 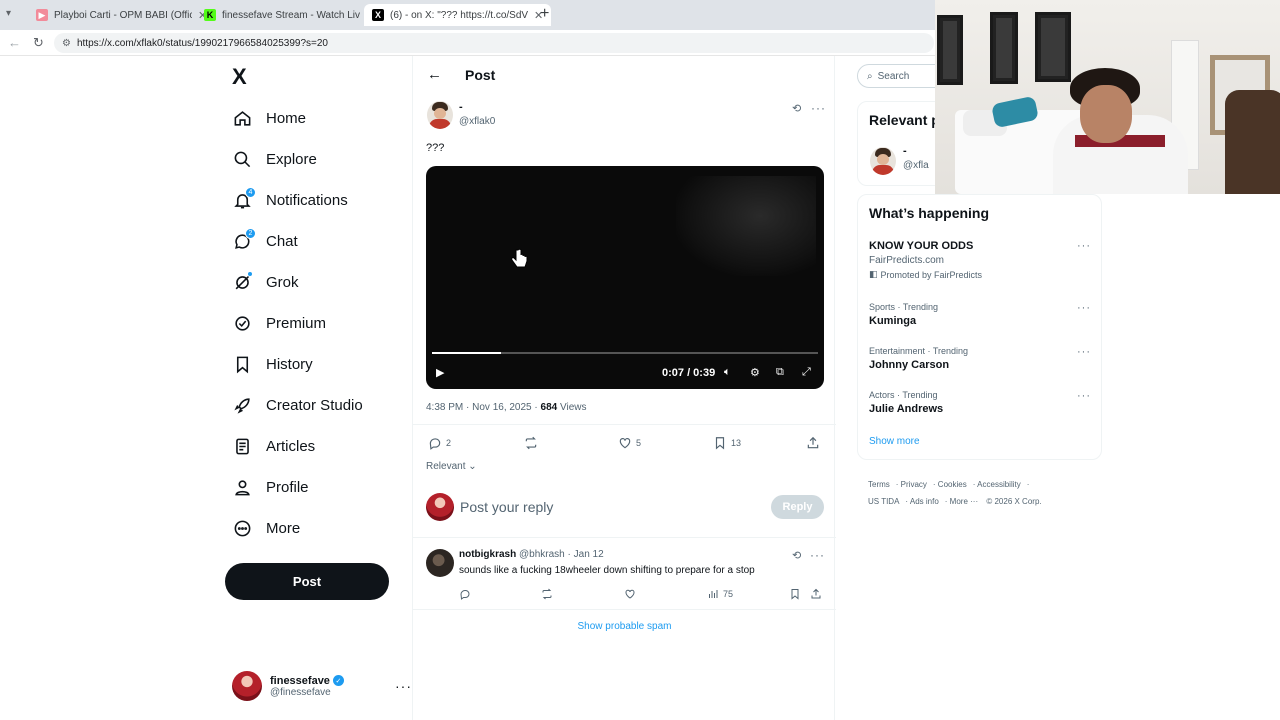 What do you see at coordinates (905, 151) in the screenshot?
I see `relevant-user-name: -` at bounding box center [905, 151].